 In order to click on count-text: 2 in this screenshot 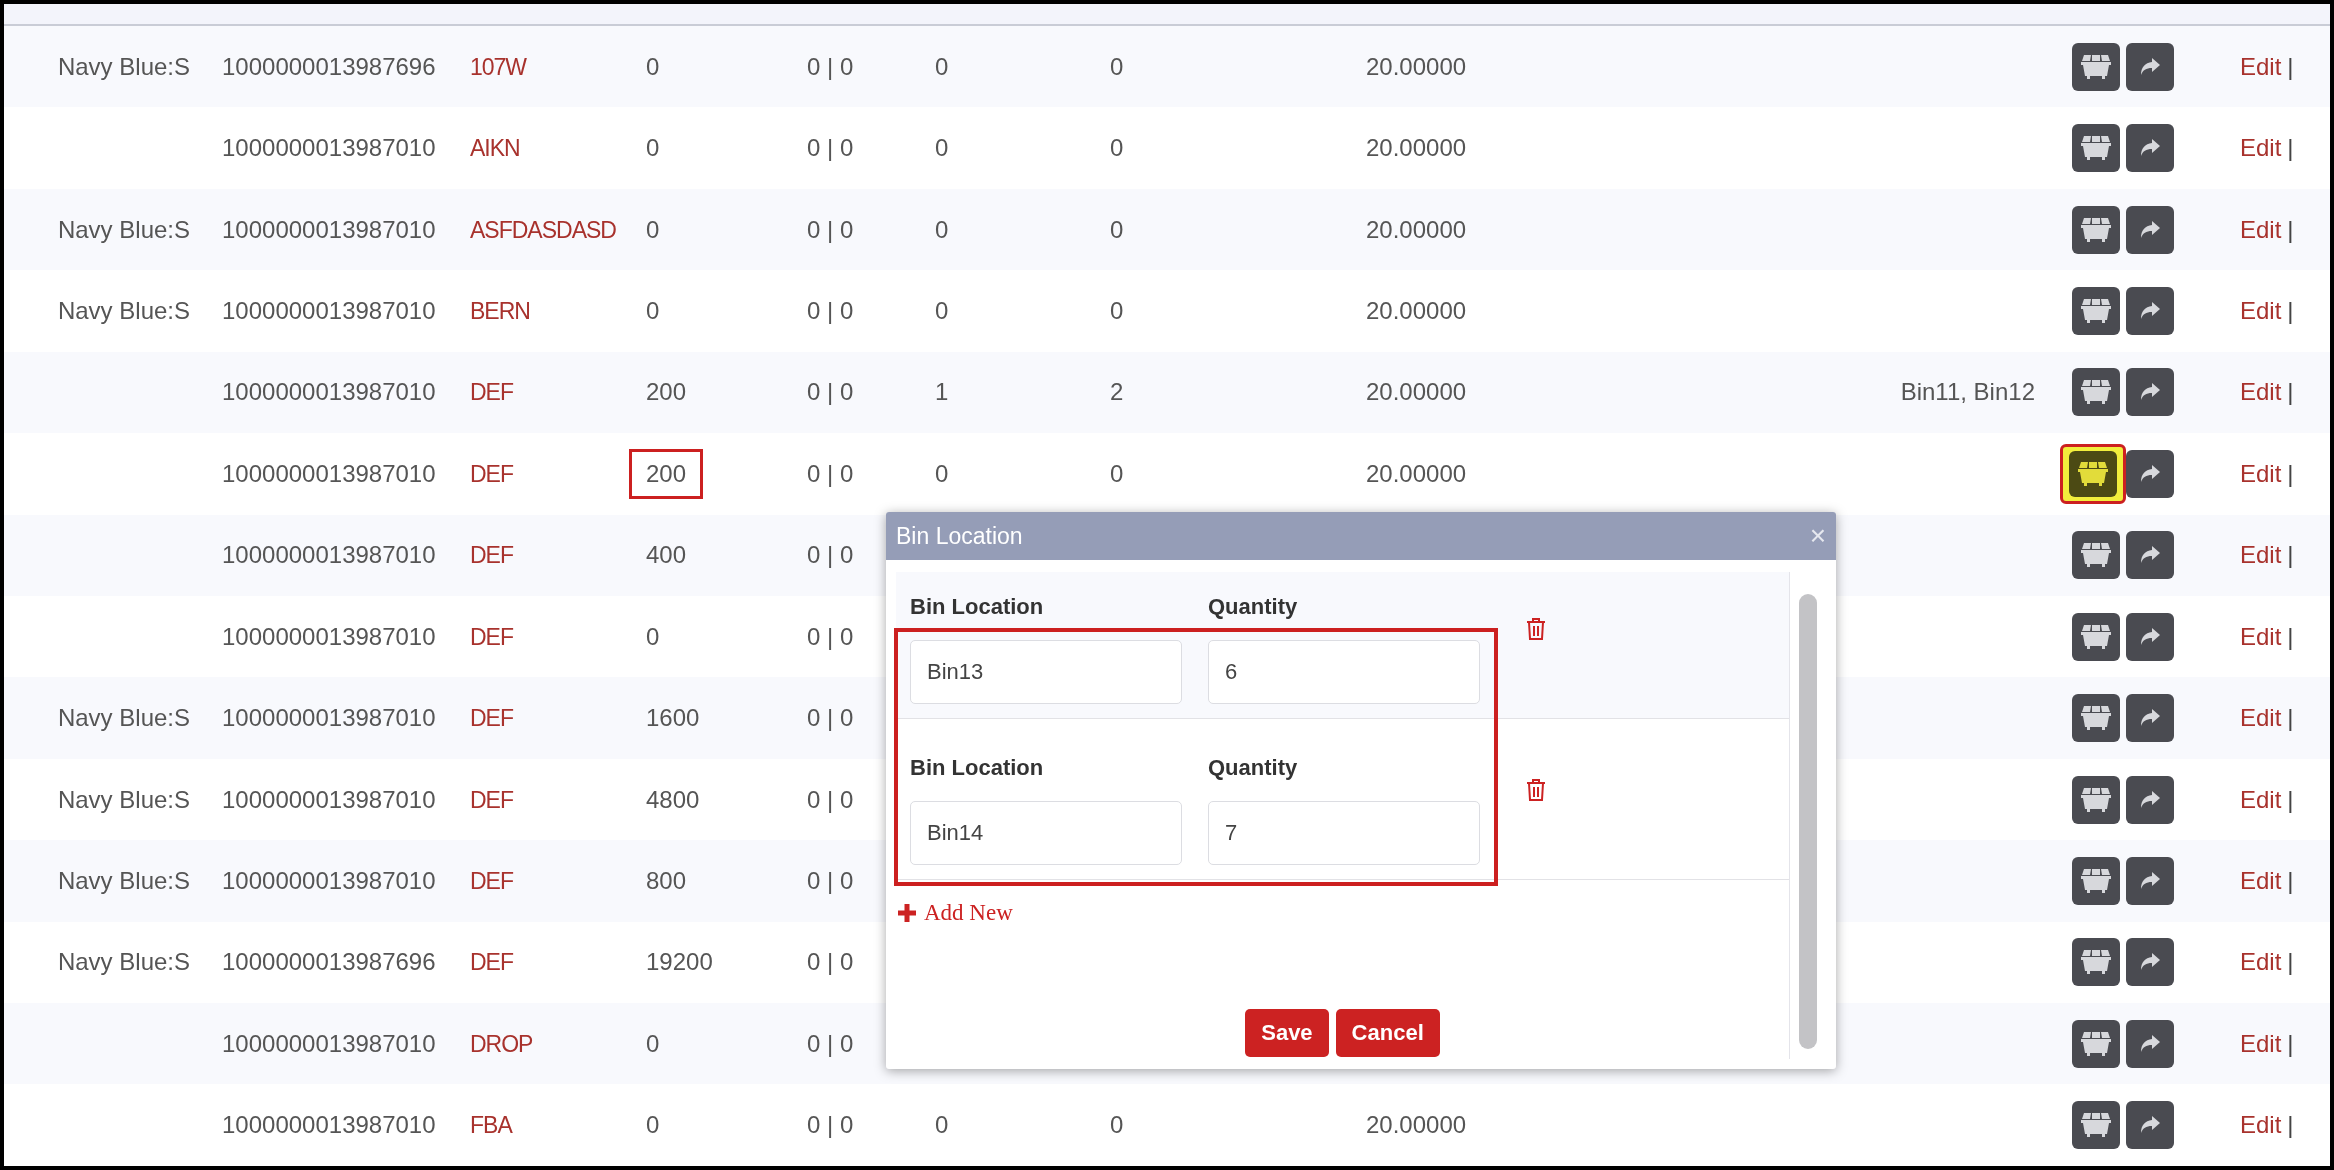, I will do `click(1117, 392)`.